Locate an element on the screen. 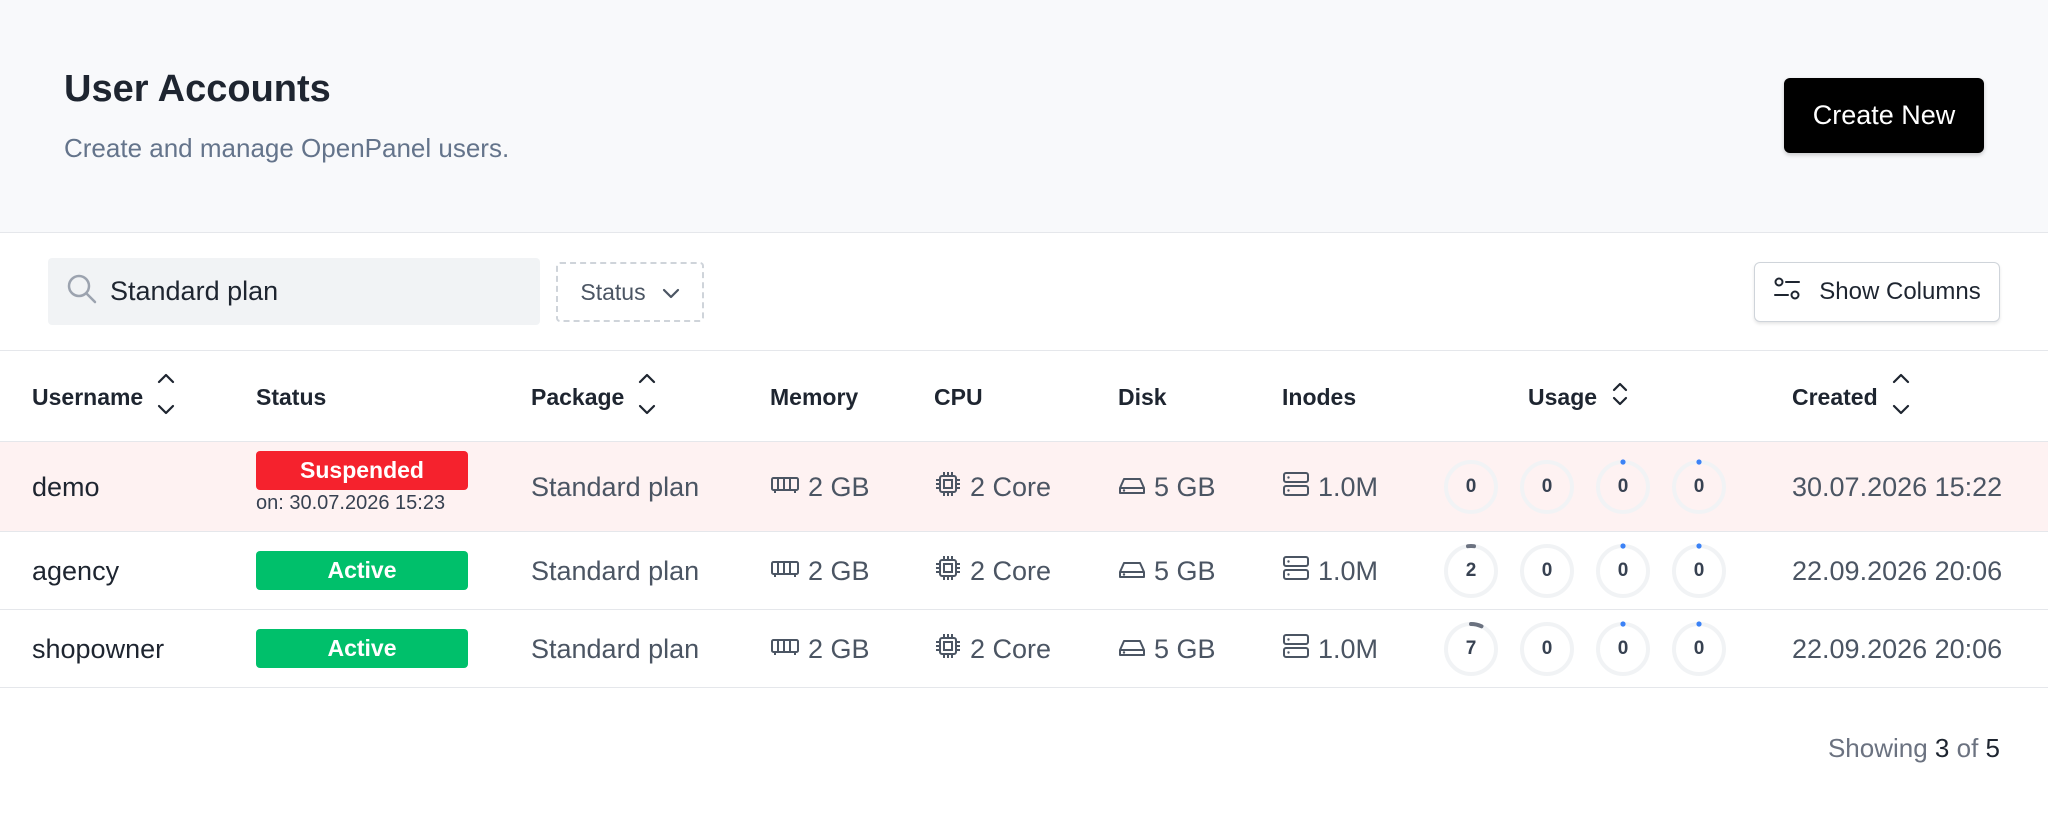 This screenshot has height=828, width=2048. search-input is located at coordinates (300, 291).